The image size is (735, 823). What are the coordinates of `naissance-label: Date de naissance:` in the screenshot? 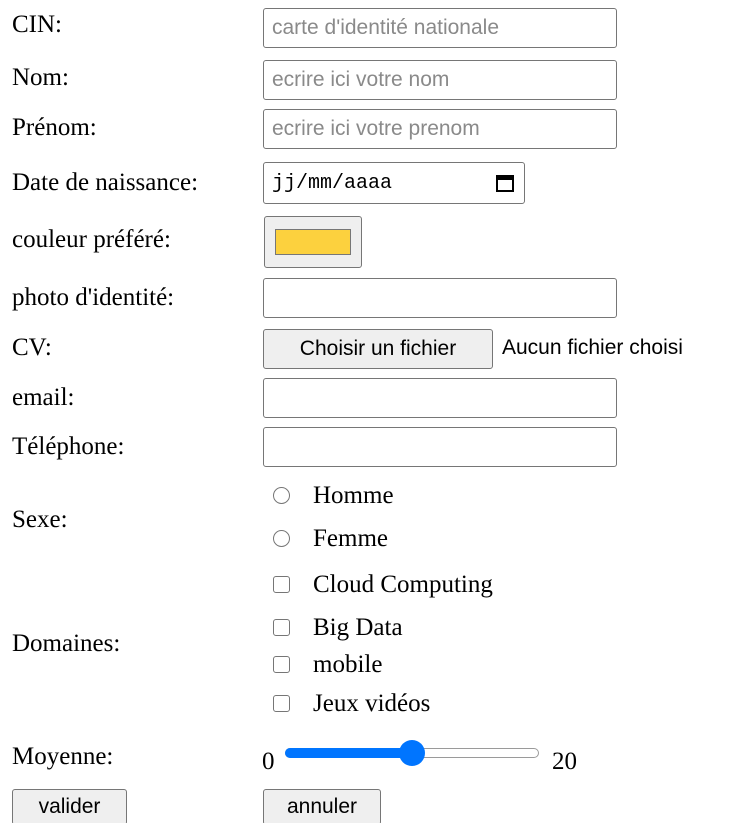 It's located at (105, 182).